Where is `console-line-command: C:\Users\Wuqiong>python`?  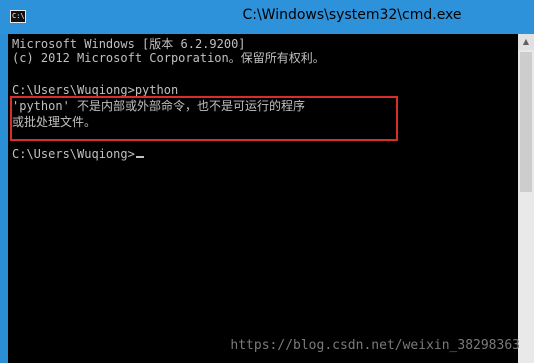 console-line-command: C:\Users\Wuqiong>python is located at coordinates (95, 90).